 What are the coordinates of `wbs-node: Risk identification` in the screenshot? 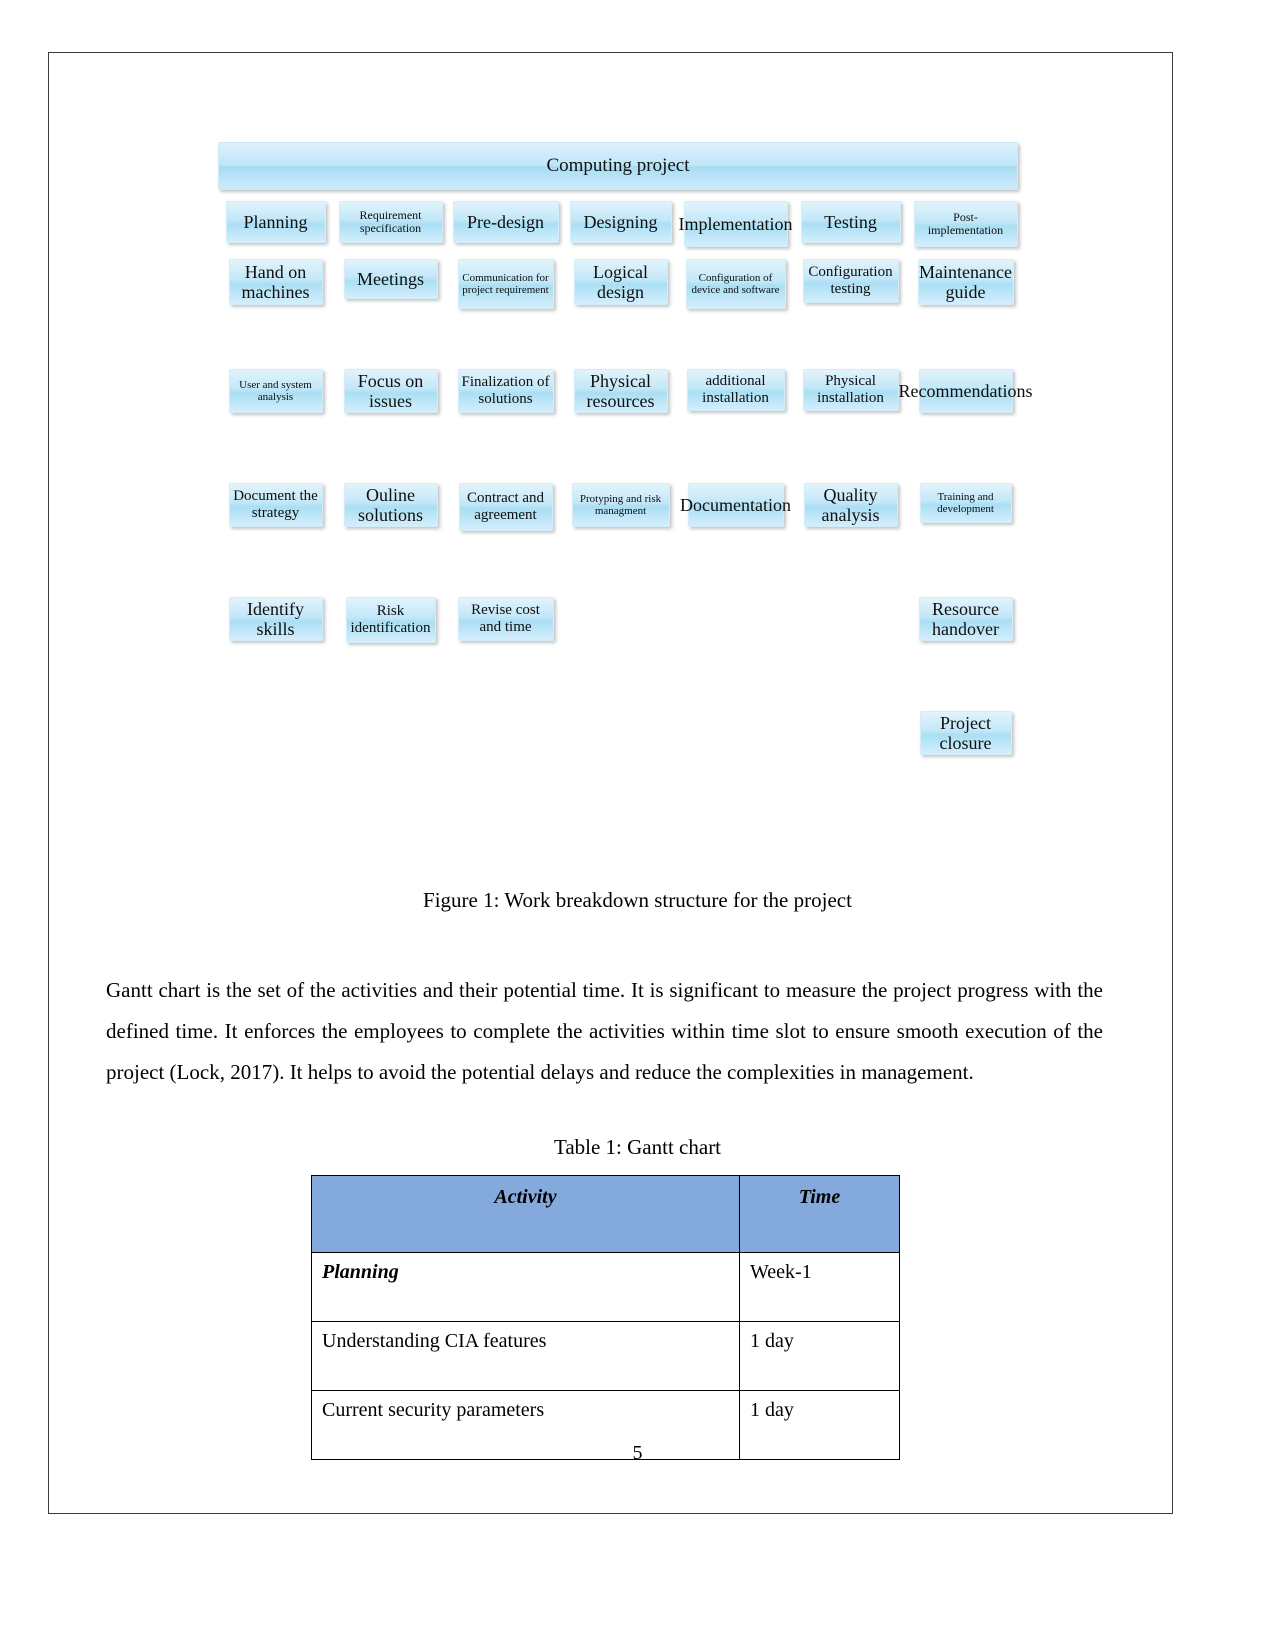 It's located at (390, 620).